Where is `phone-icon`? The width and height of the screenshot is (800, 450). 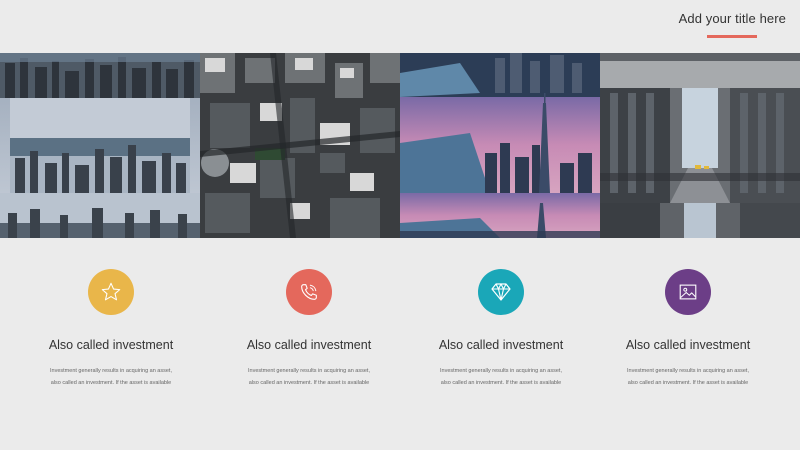 phone-icon is located at coordinates (309, 292).